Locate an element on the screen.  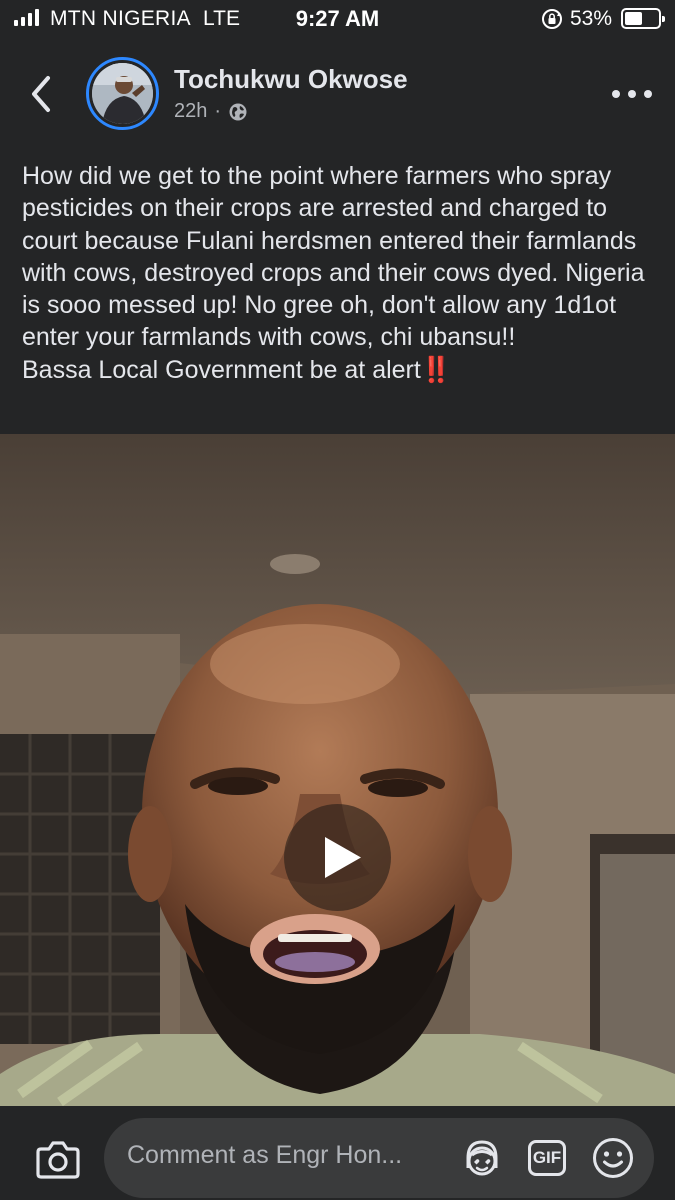
caption-last-line-text: Bassa Local Government be at alert is located at coordinates (221, 369).